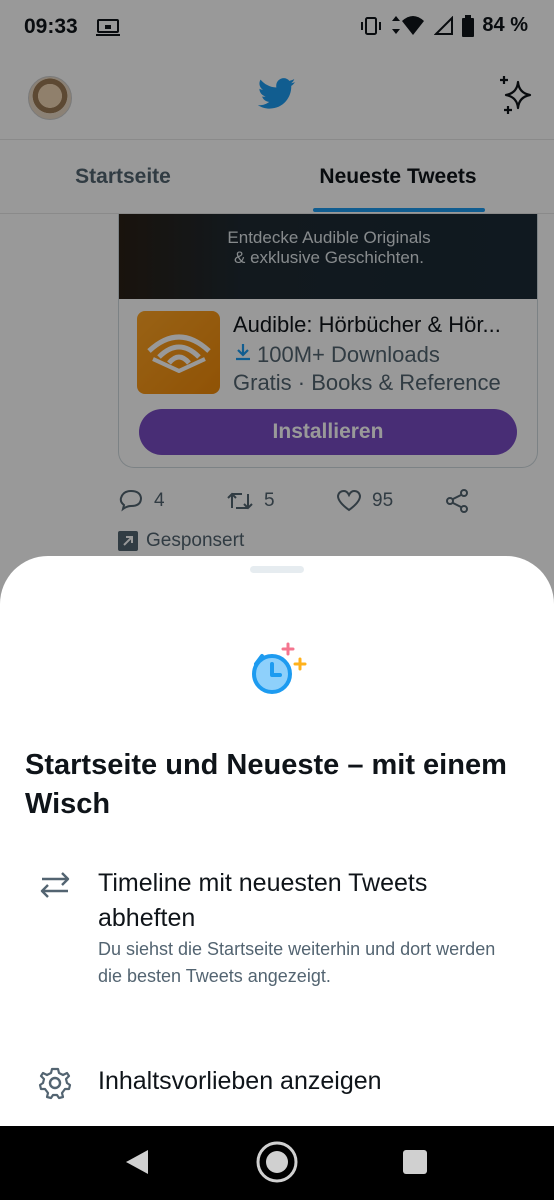 This screenshot has width=554, height=1200. Describe the element at coordinates (137, 1164) in the screenshot. I see `back-icon` at that location.